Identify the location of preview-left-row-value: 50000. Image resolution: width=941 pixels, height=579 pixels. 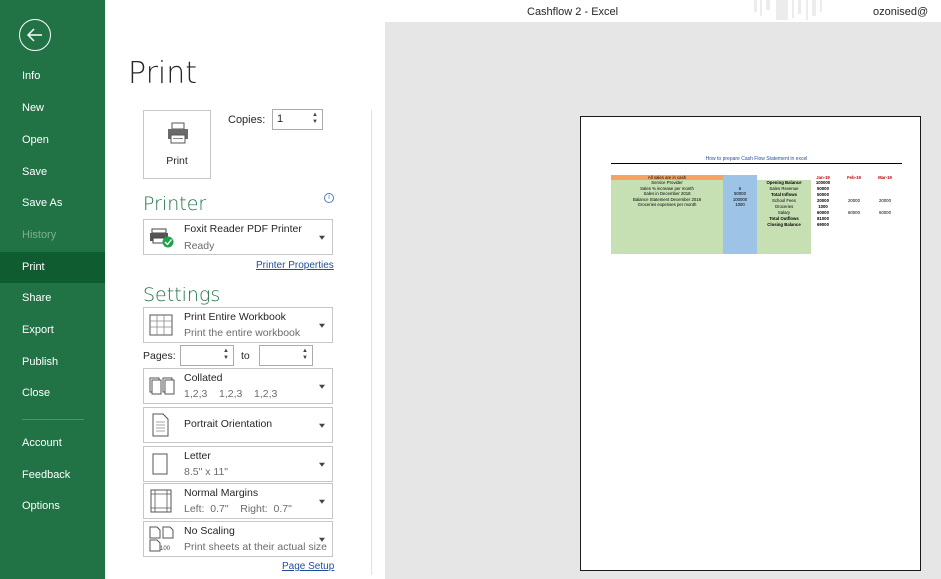
(740, 193).